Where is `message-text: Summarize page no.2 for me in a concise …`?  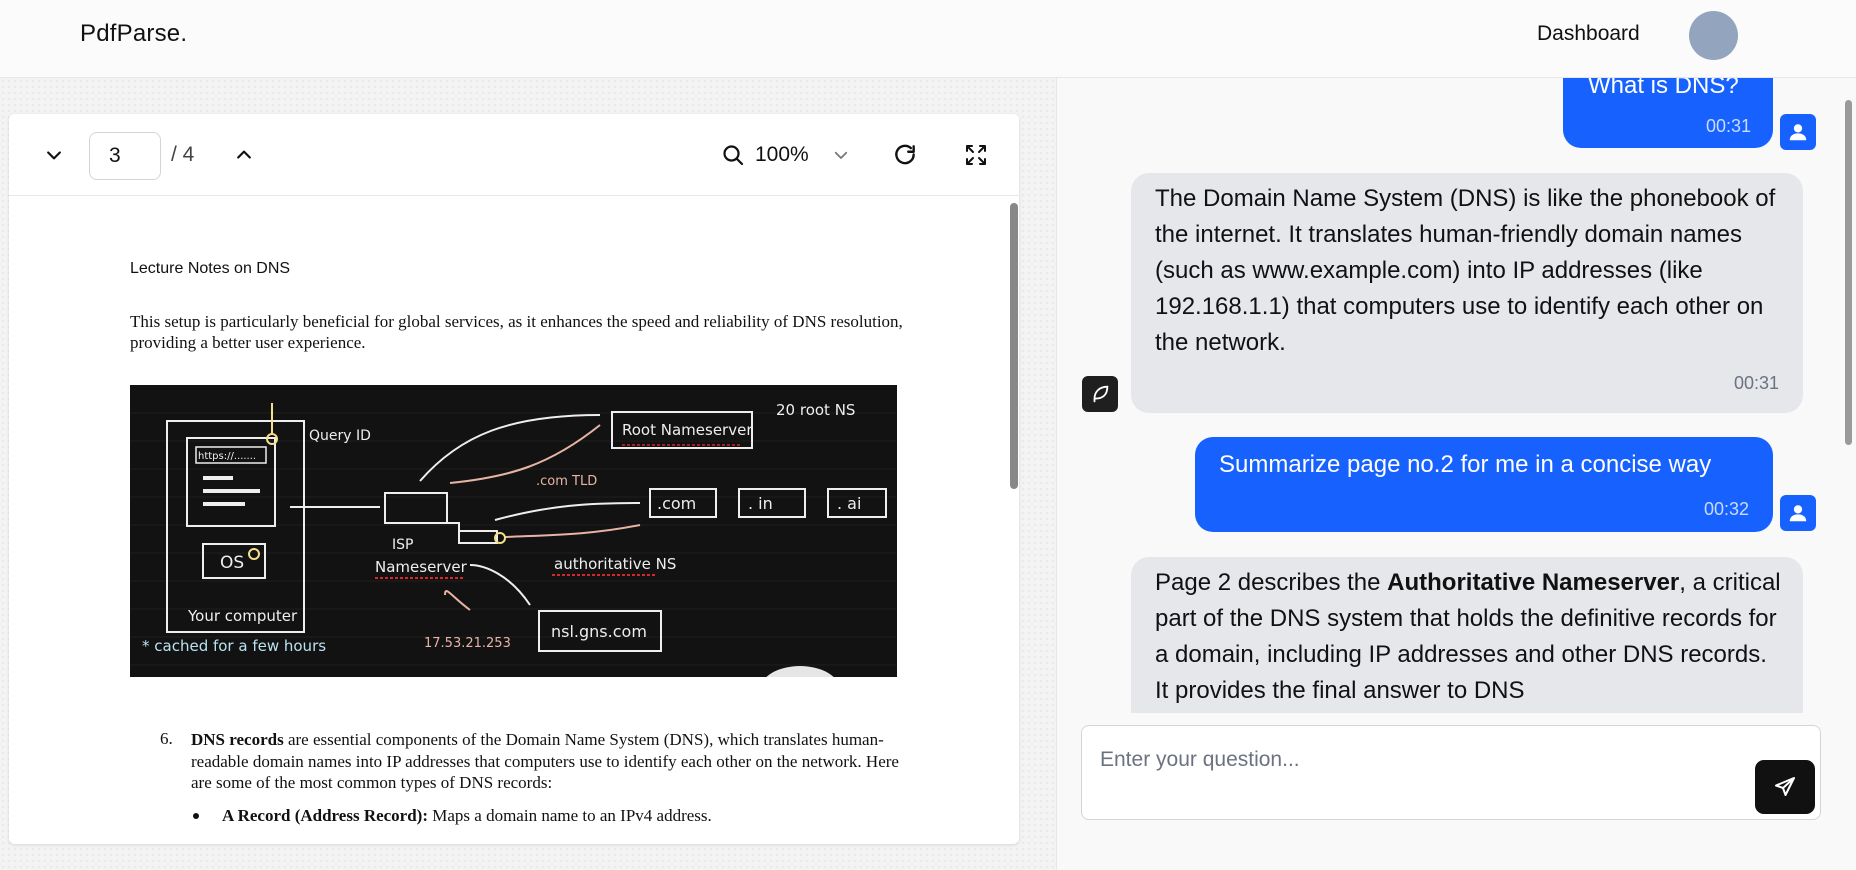 message-text: Summarize page no.2 for me in a concise … is located at coordinates (1465, 464).